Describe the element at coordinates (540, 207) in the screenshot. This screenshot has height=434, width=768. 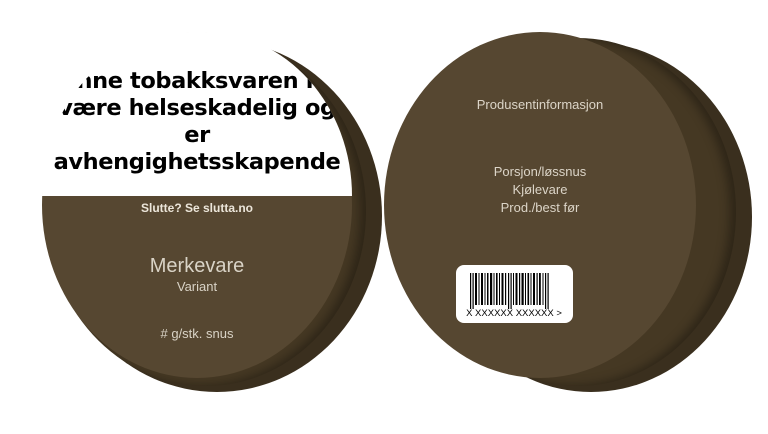
I see `date-text: Prod./best før` at that location.